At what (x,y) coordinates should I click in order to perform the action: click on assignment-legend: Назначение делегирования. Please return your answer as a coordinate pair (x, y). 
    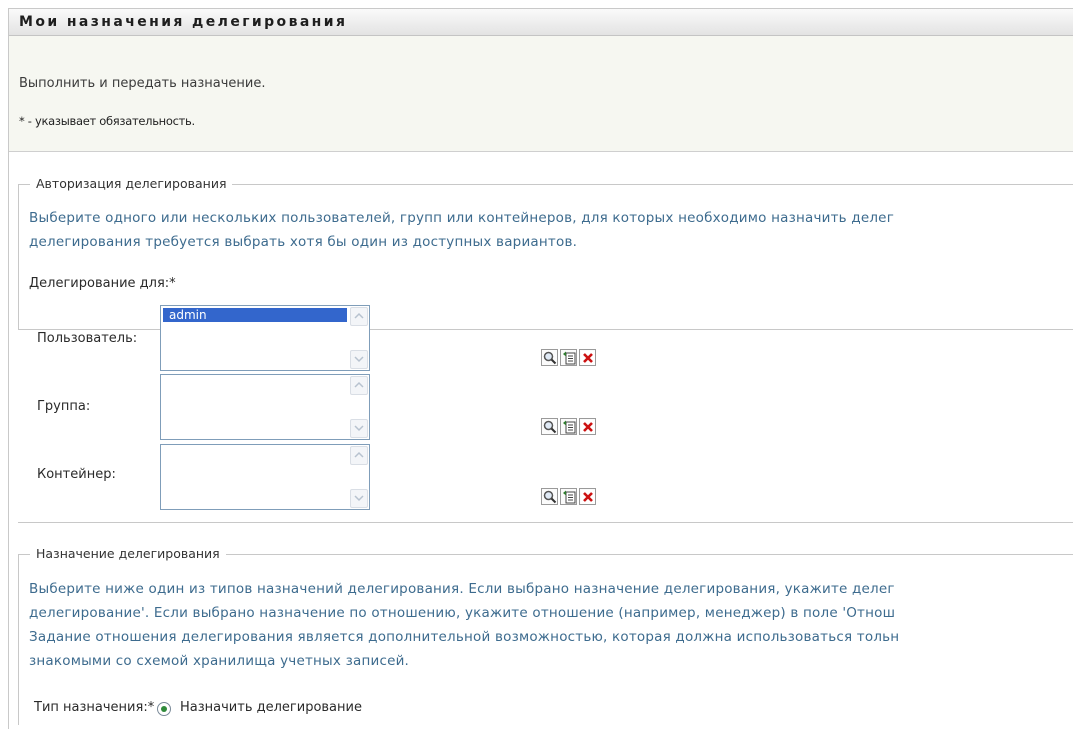
    Looking at the image, I should click on (128, 553).